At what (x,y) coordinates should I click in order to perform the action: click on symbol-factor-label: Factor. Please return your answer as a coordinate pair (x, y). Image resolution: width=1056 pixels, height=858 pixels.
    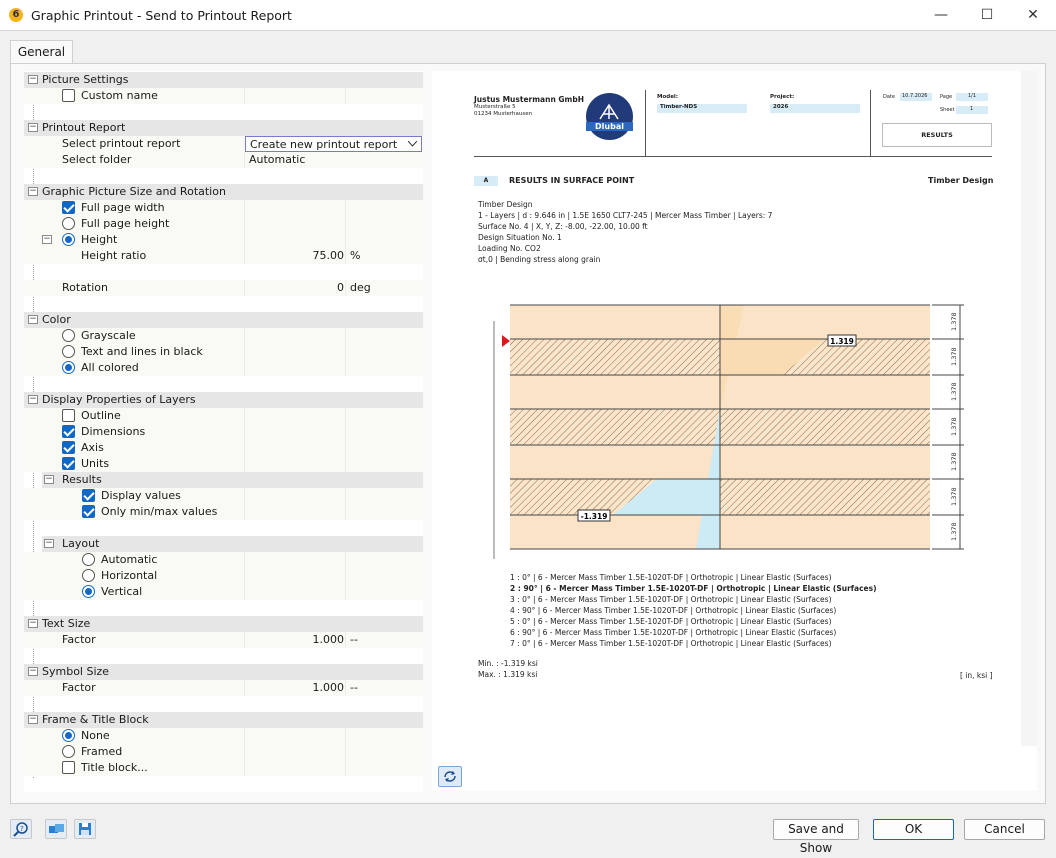
    Looking at the image, I should click on (79, 687).